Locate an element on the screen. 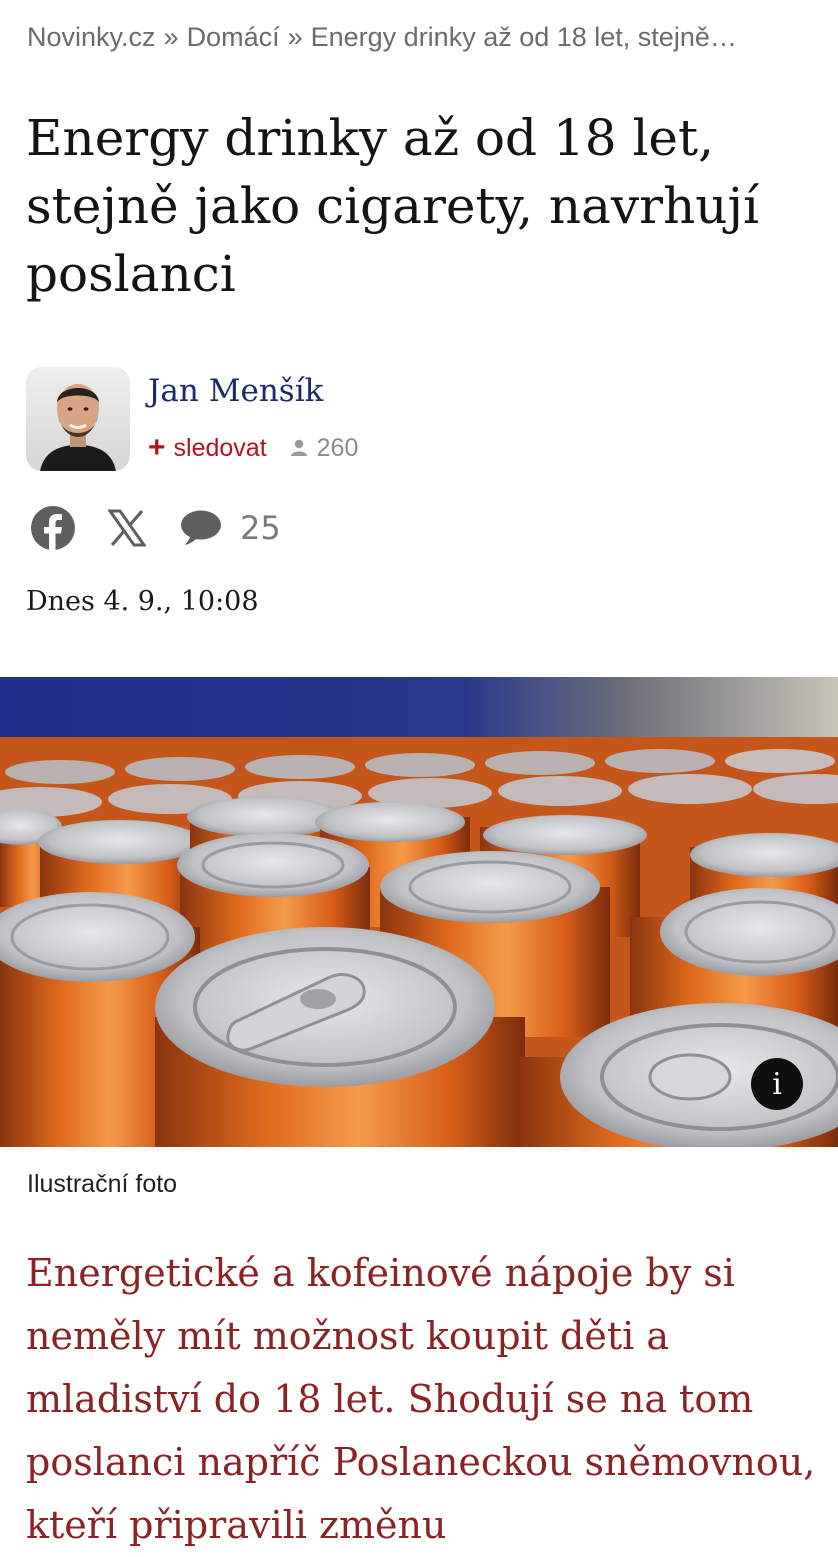  share-row: 25 is located at coordinates (155, 528).